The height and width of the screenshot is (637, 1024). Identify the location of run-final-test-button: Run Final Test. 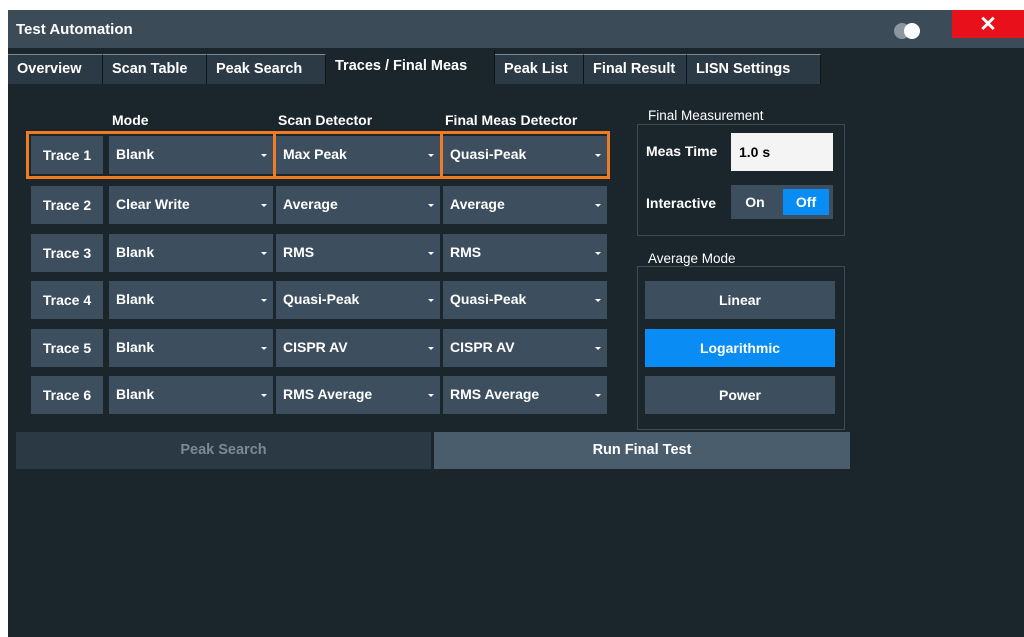
(642, 450).